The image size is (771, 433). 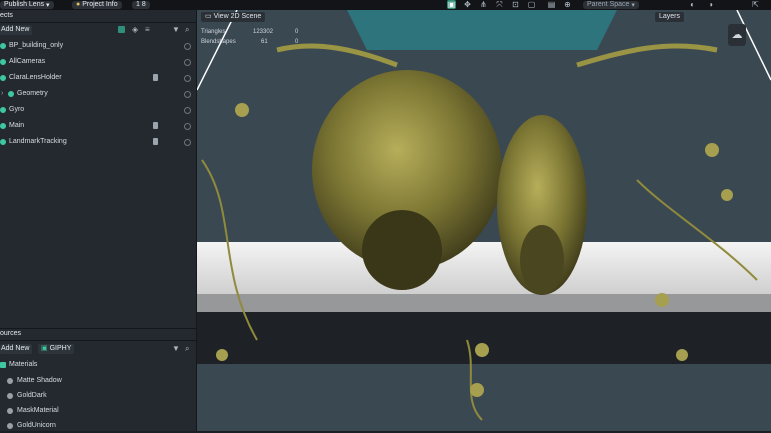 I want to click on object-row: Main, so click(x=98, y=126).